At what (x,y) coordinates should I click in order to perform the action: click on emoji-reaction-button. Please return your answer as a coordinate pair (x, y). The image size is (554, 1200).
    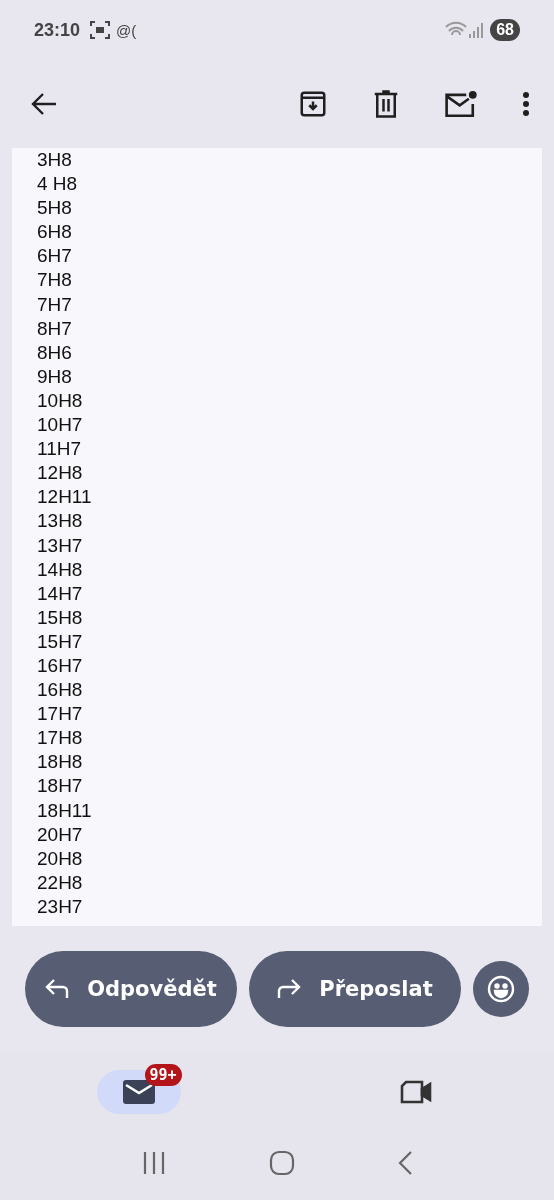
    Looking at the image, I should click on (501, 989).